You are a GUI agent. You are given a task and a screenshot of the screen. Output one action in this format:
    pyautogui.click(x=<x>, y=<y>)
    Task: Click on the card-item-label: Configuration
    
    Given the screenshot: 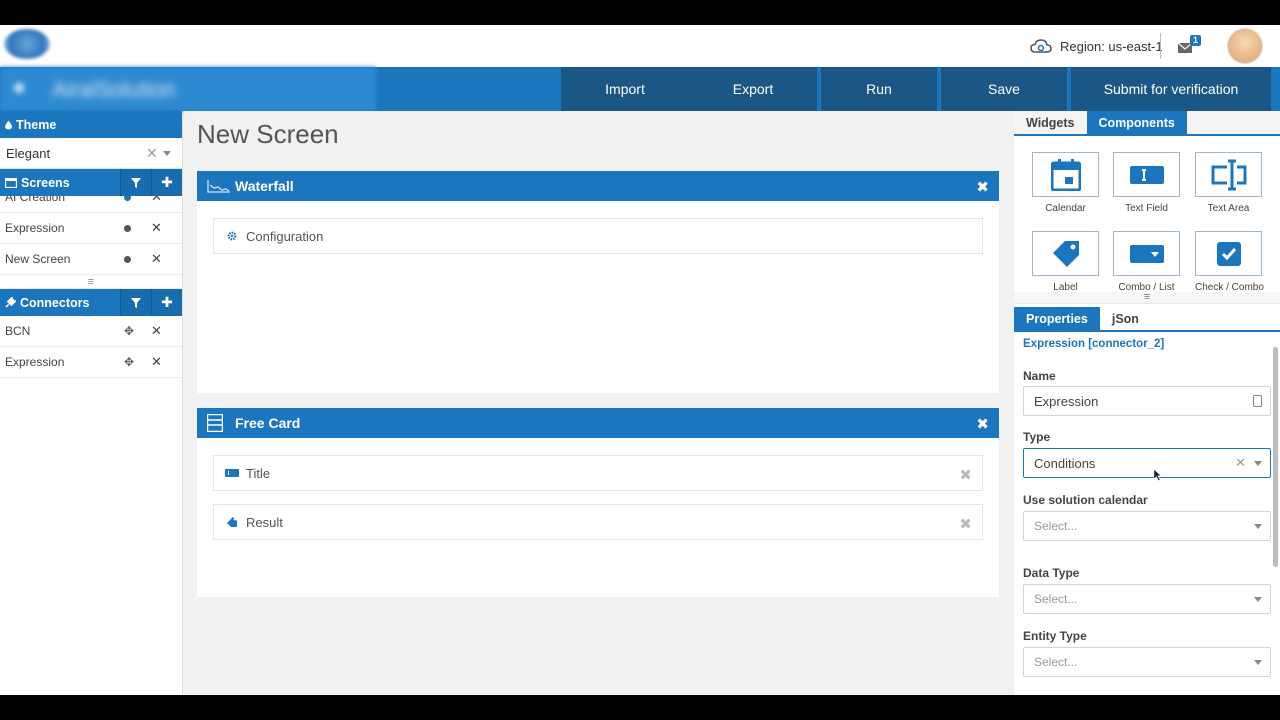 What is the action you would take?
    pyautogui.click(x=285, y=236)
    